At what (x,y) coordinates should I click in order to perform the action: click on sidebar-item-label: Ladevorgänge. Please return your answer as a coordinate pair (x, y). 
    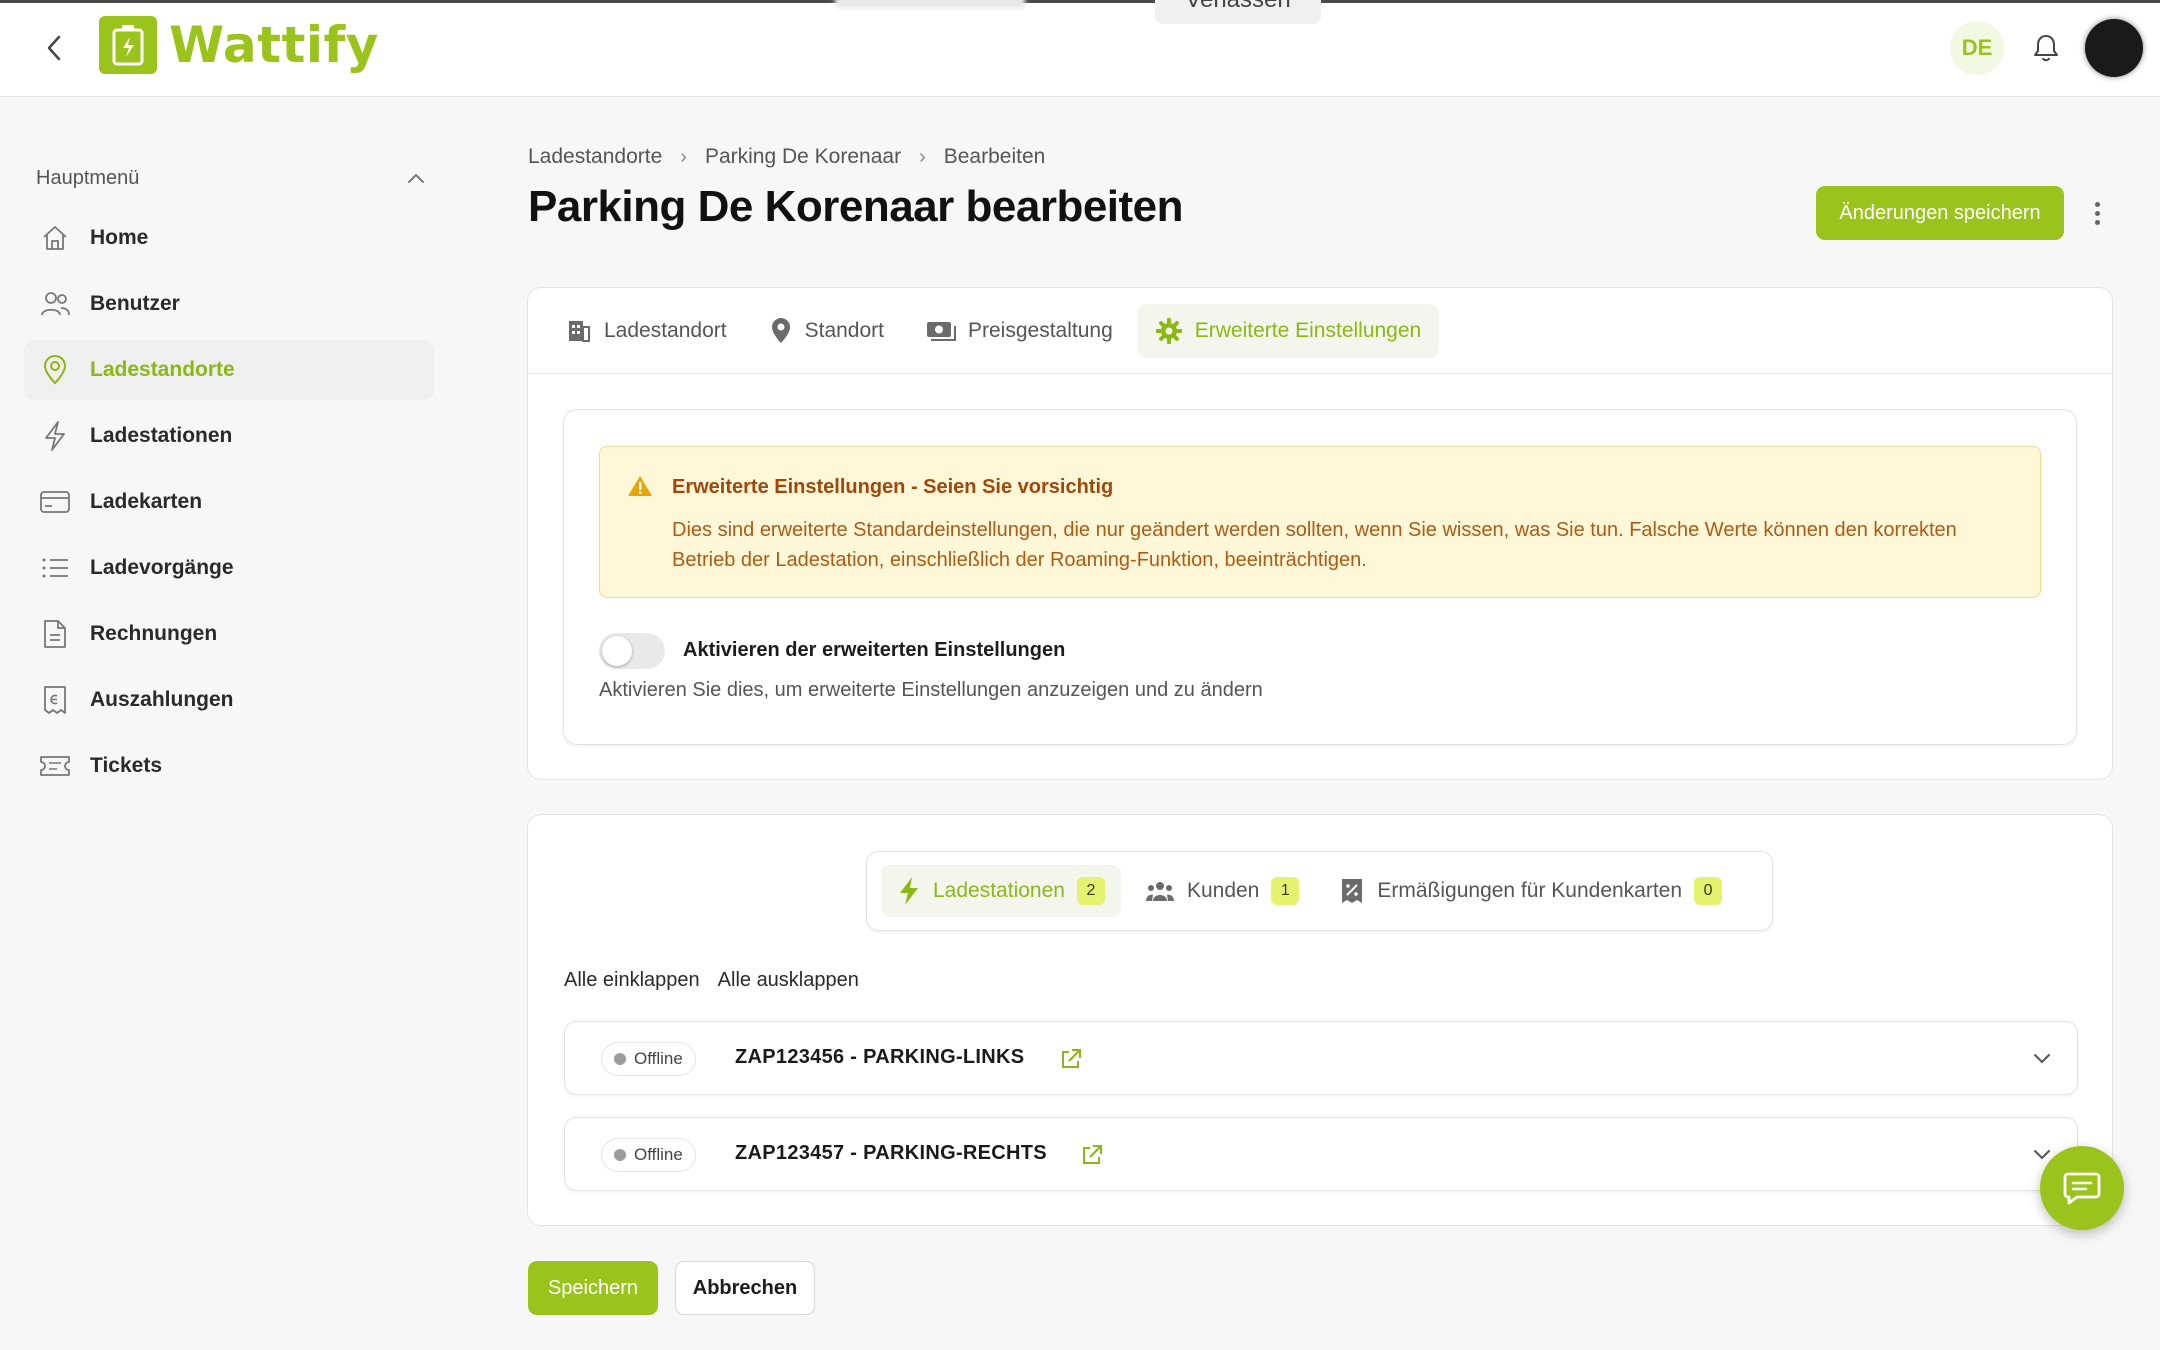
    Looking at the image, I should click on (162, 567).